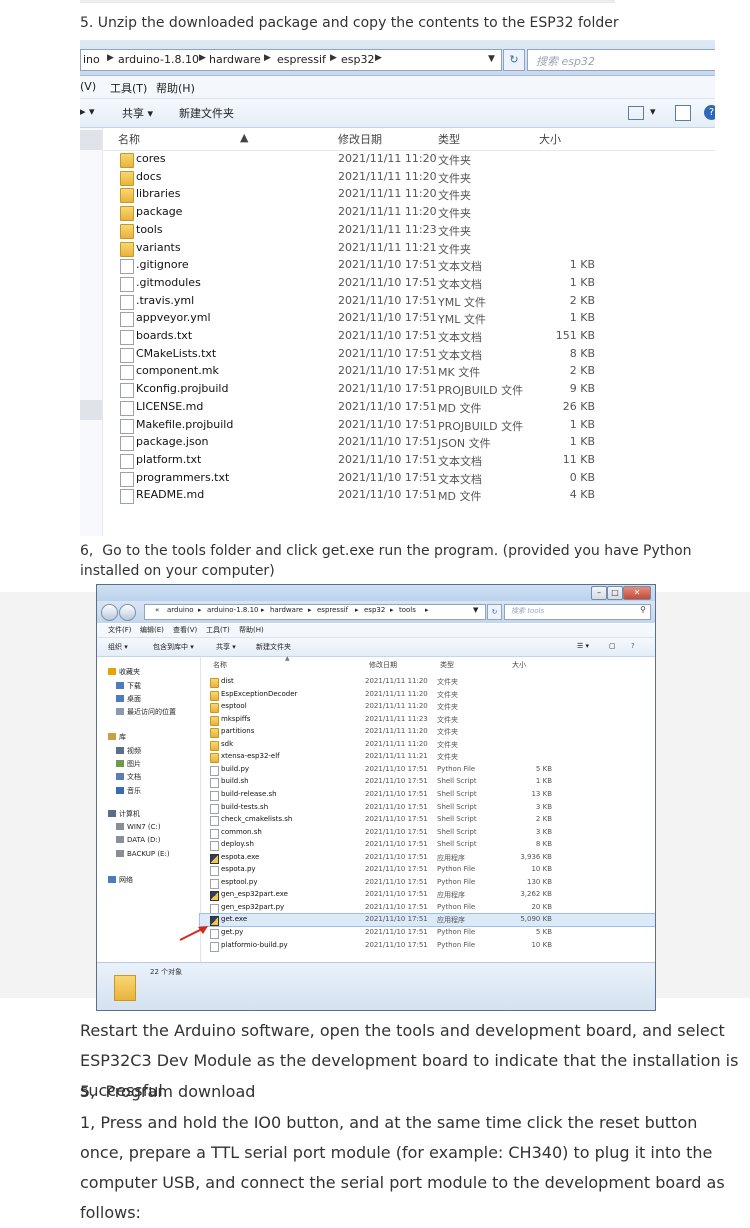  What do you see at coordinates (408, 354) in the screenshot?
I see `file-row: CMakeLists.txt 2021/11/10 17:51 文本文档 8 KB` at bounding box center [408, 354].